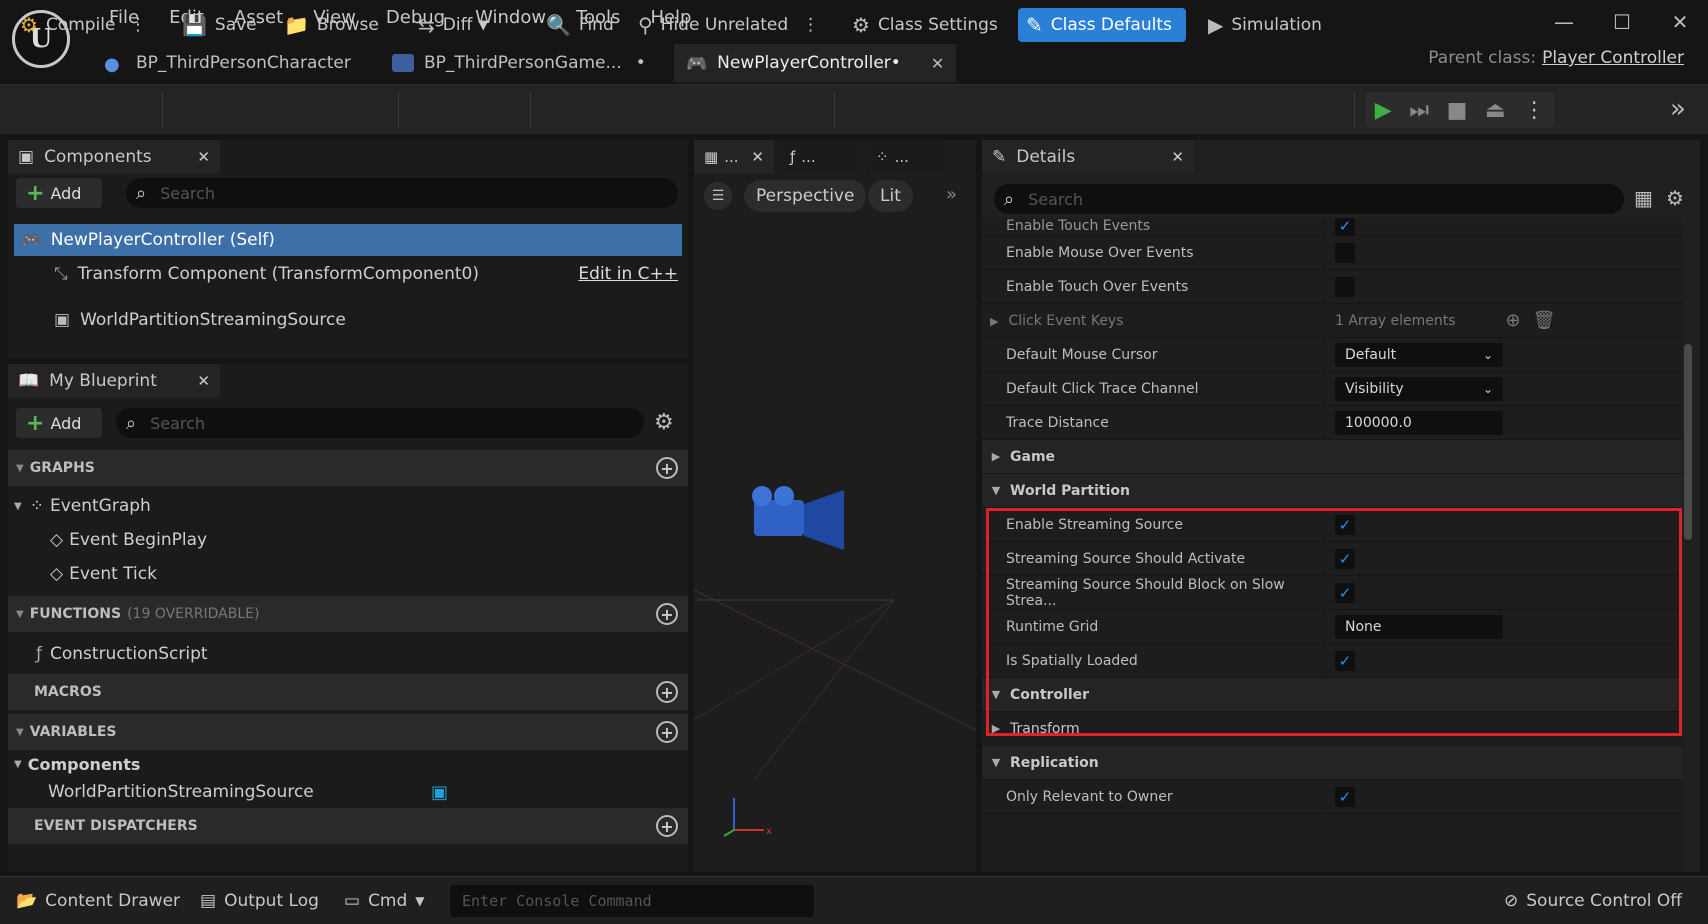 This screenshot has height=924, width=1708. Describe the element at coordinates (1419, 388) in the screenshot. I see `trace-channel-dropdown: Visibility ⌄` at that location.